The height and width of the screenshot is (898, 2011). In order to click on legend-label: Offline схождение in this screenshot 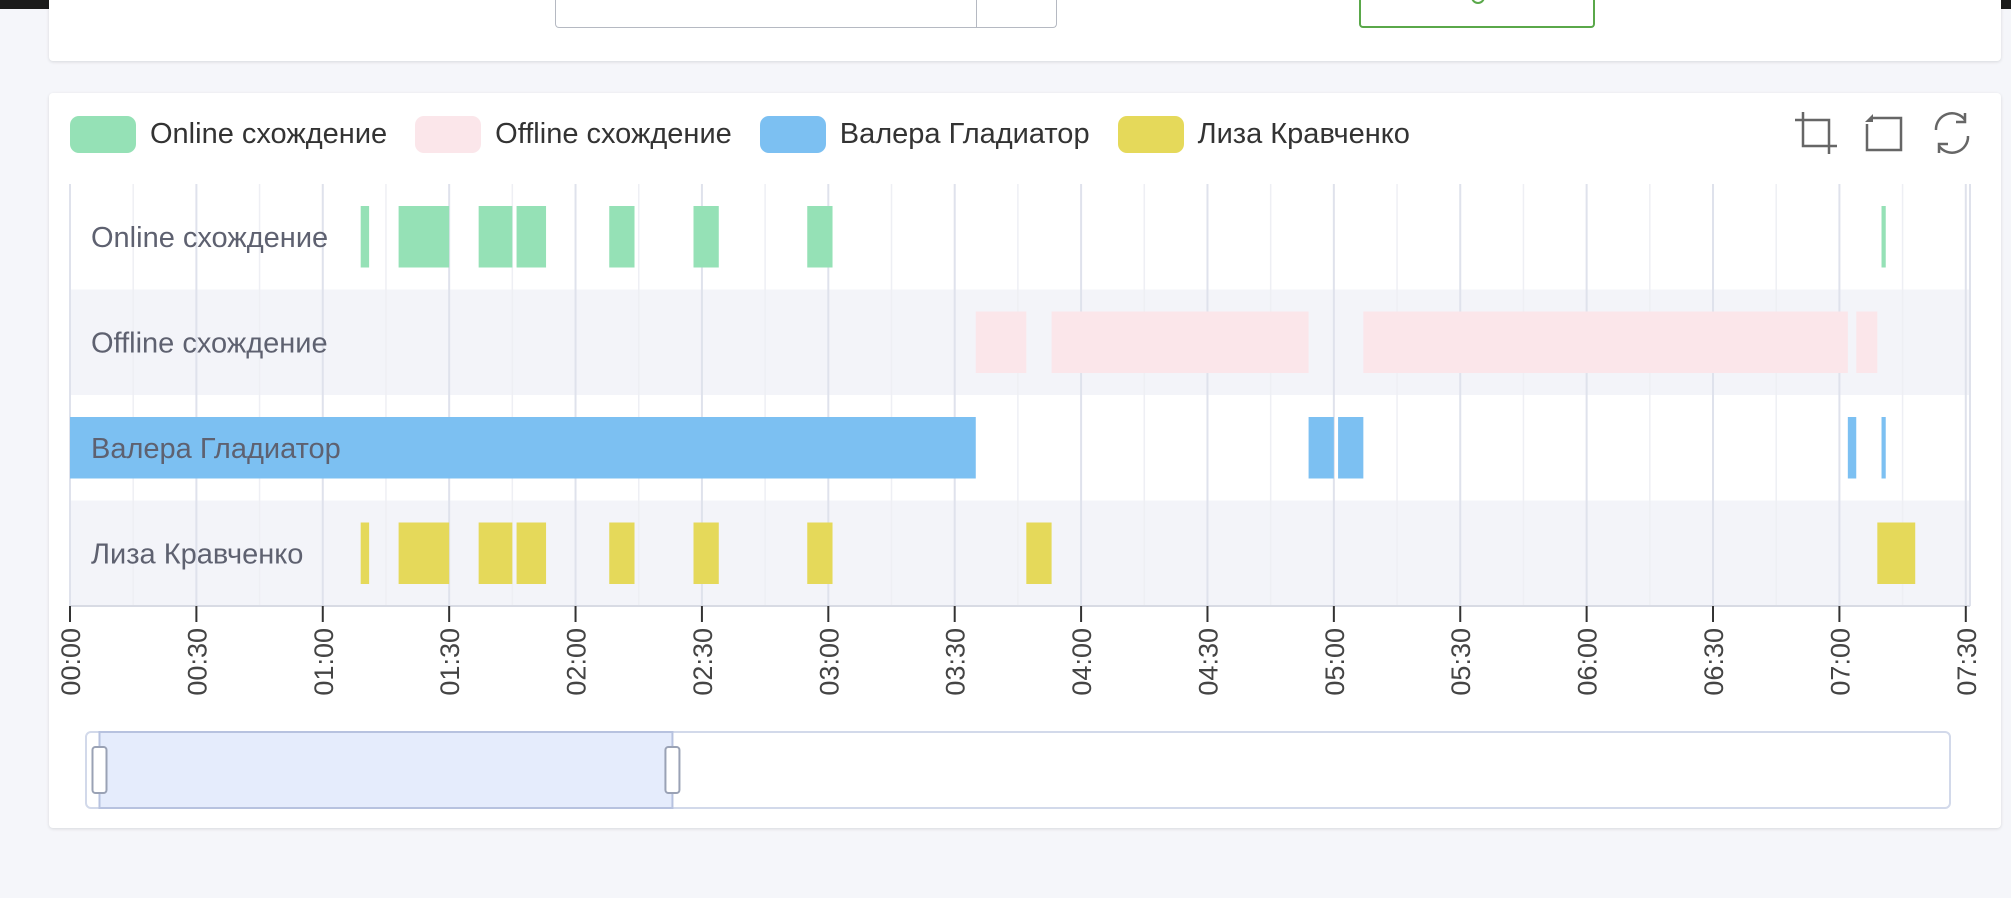, I will do `click(613, 133)`.